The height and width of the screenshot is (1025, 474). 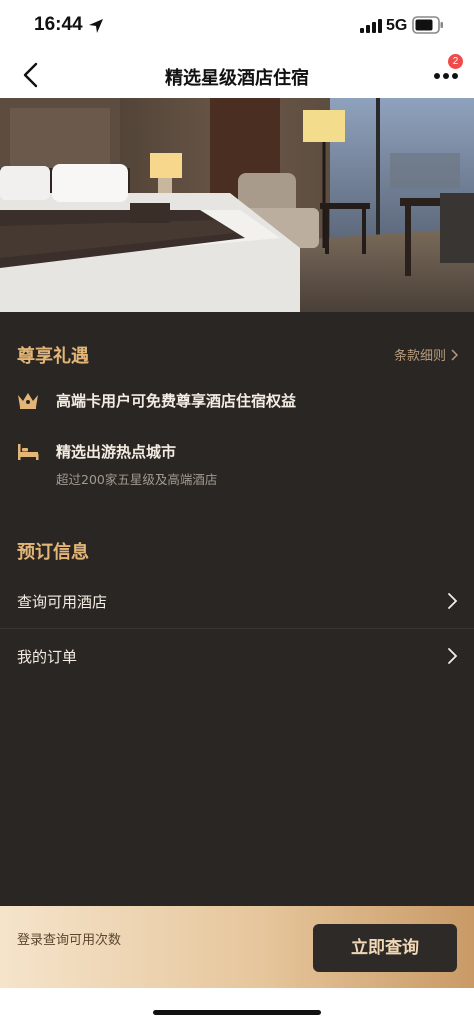 What do you see at coordinates (58, 24) in the screenshot?
I see `status-time: 16:44` at bounding box center [58, 24].